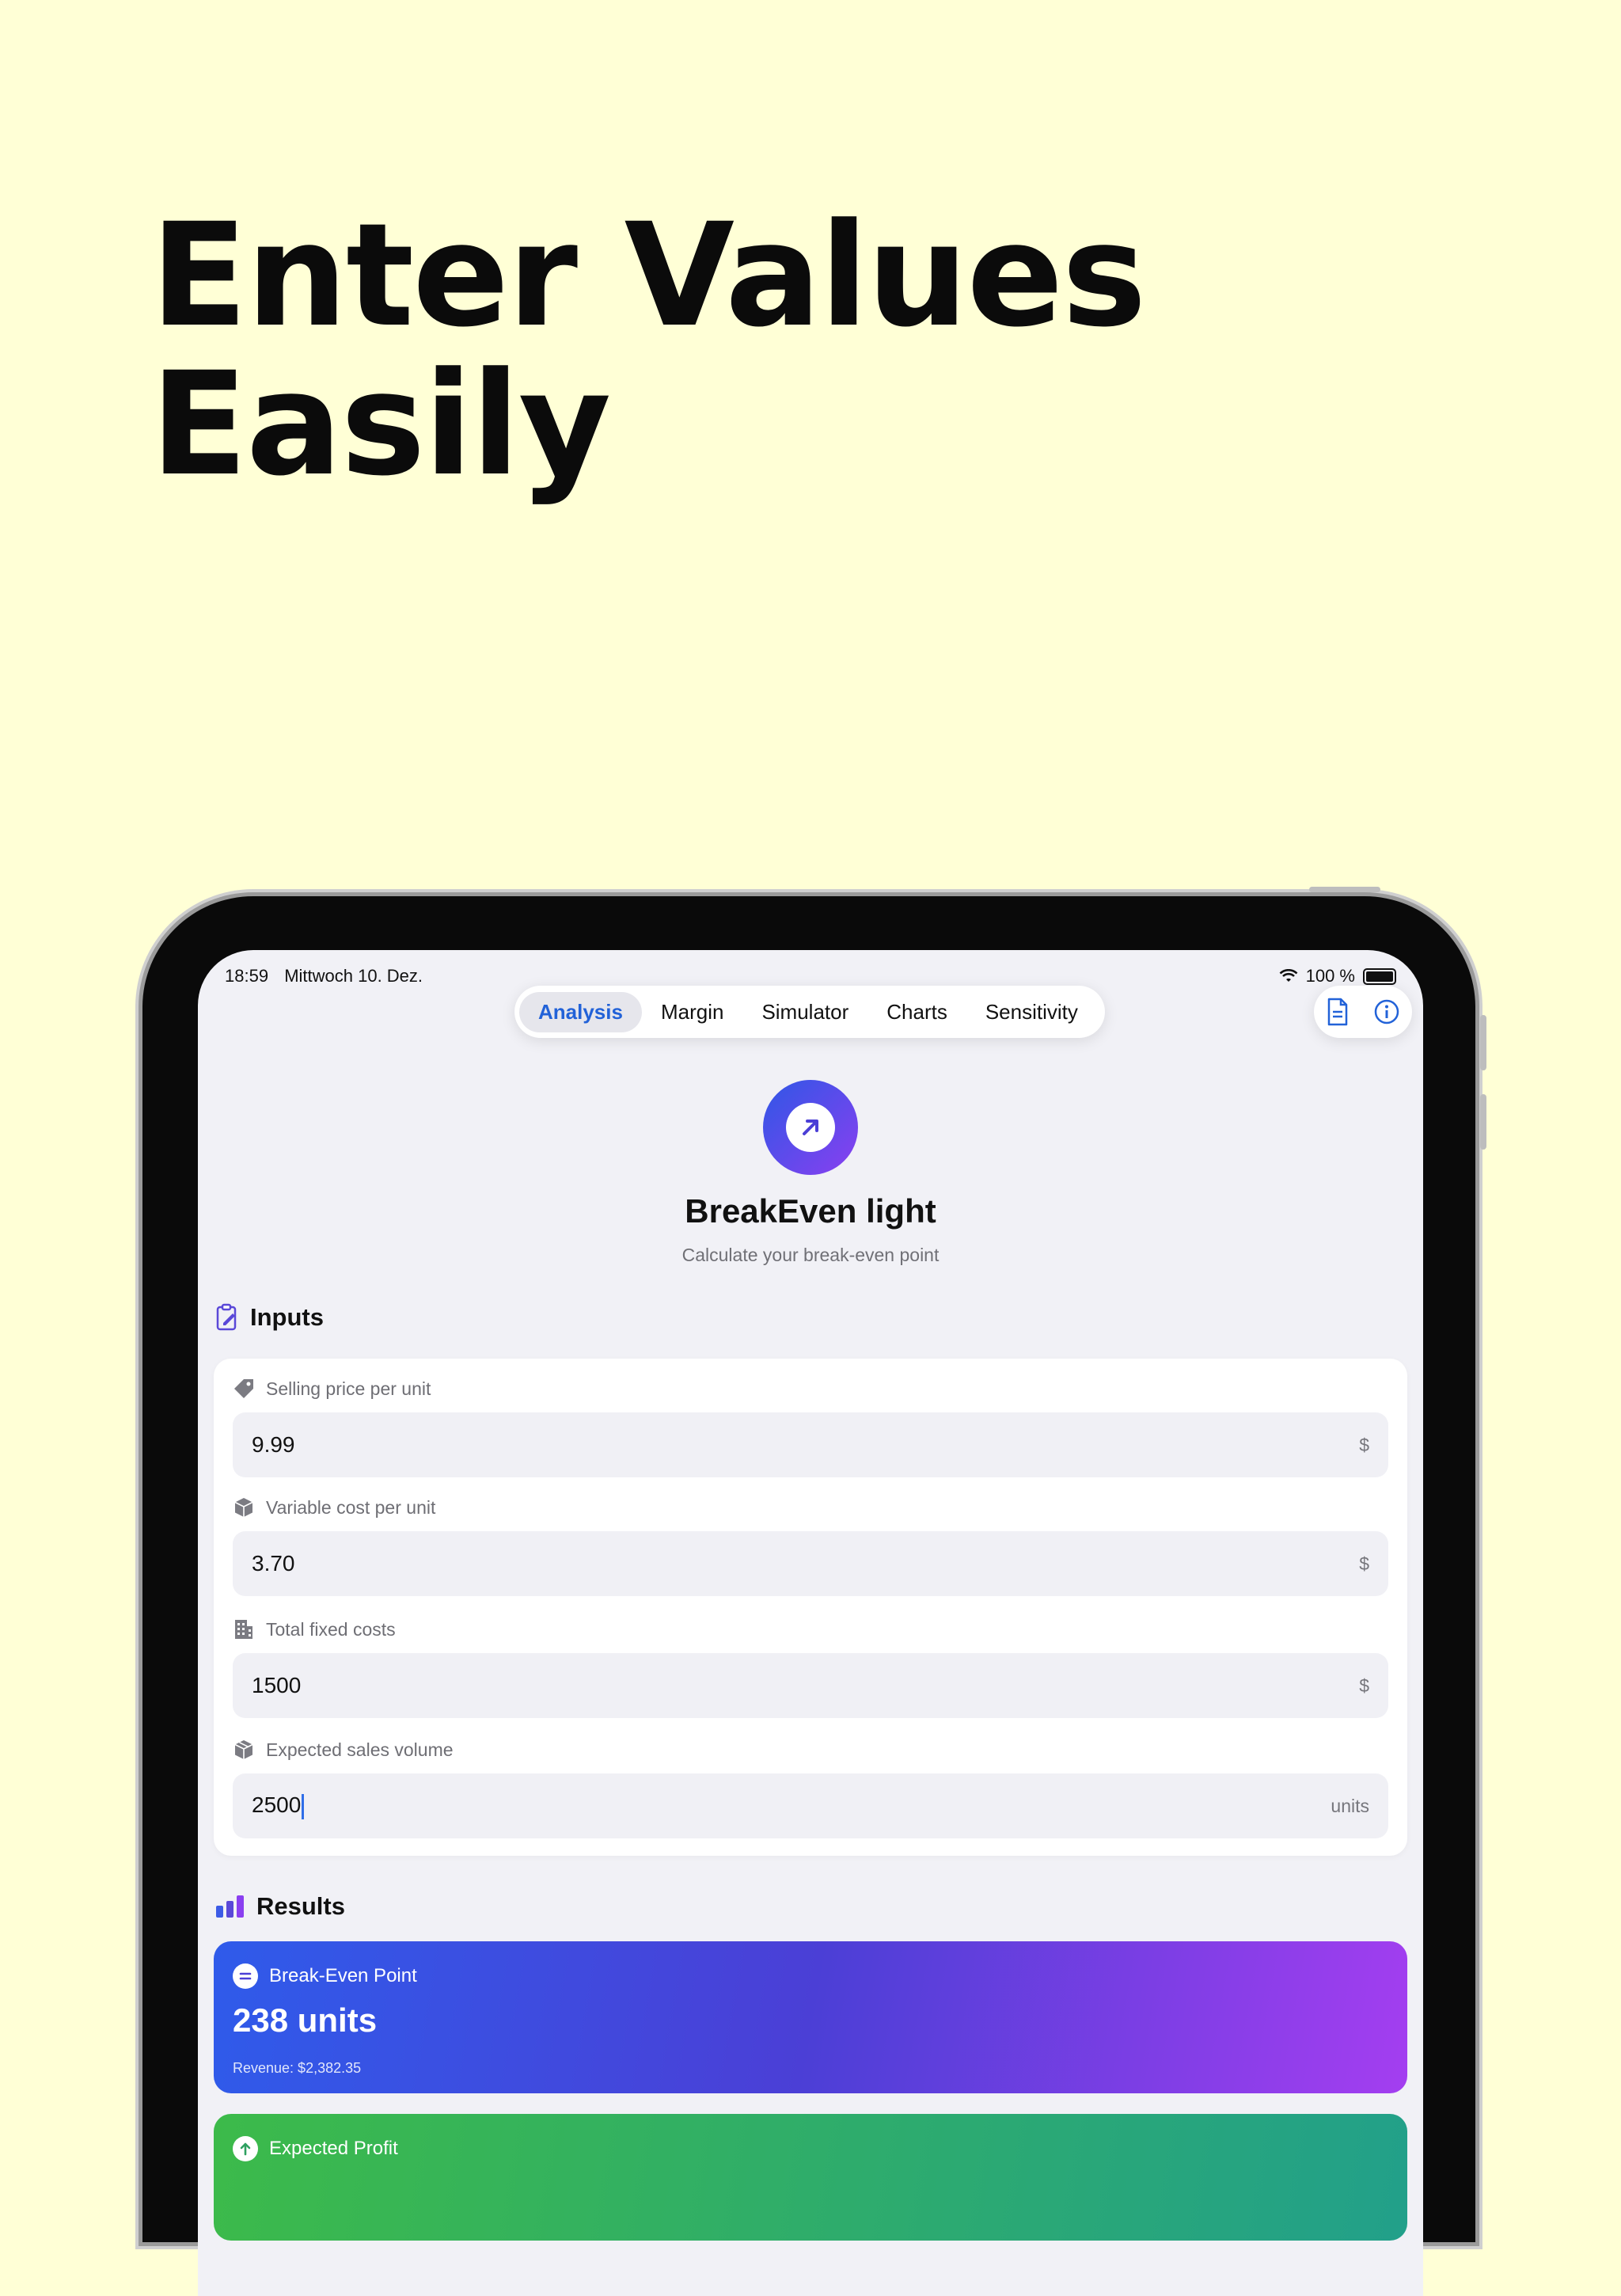 The height and width of the screenshot is (2296, 1621). What do you see at coordinates (353, 976) in the screenshot?
I see `status-date: Mittwoch 10. Dez.` at bounding box center [353, 976].